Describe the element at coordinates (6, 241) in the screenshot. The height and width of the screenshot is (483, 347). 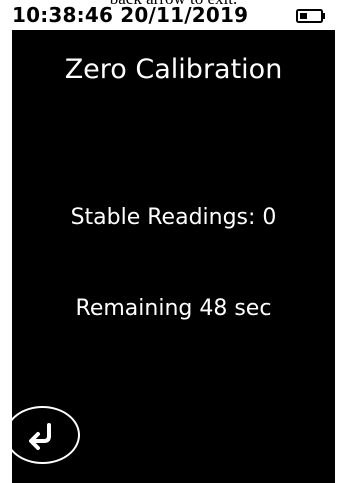
I see `left-bezel-edge` at that location.